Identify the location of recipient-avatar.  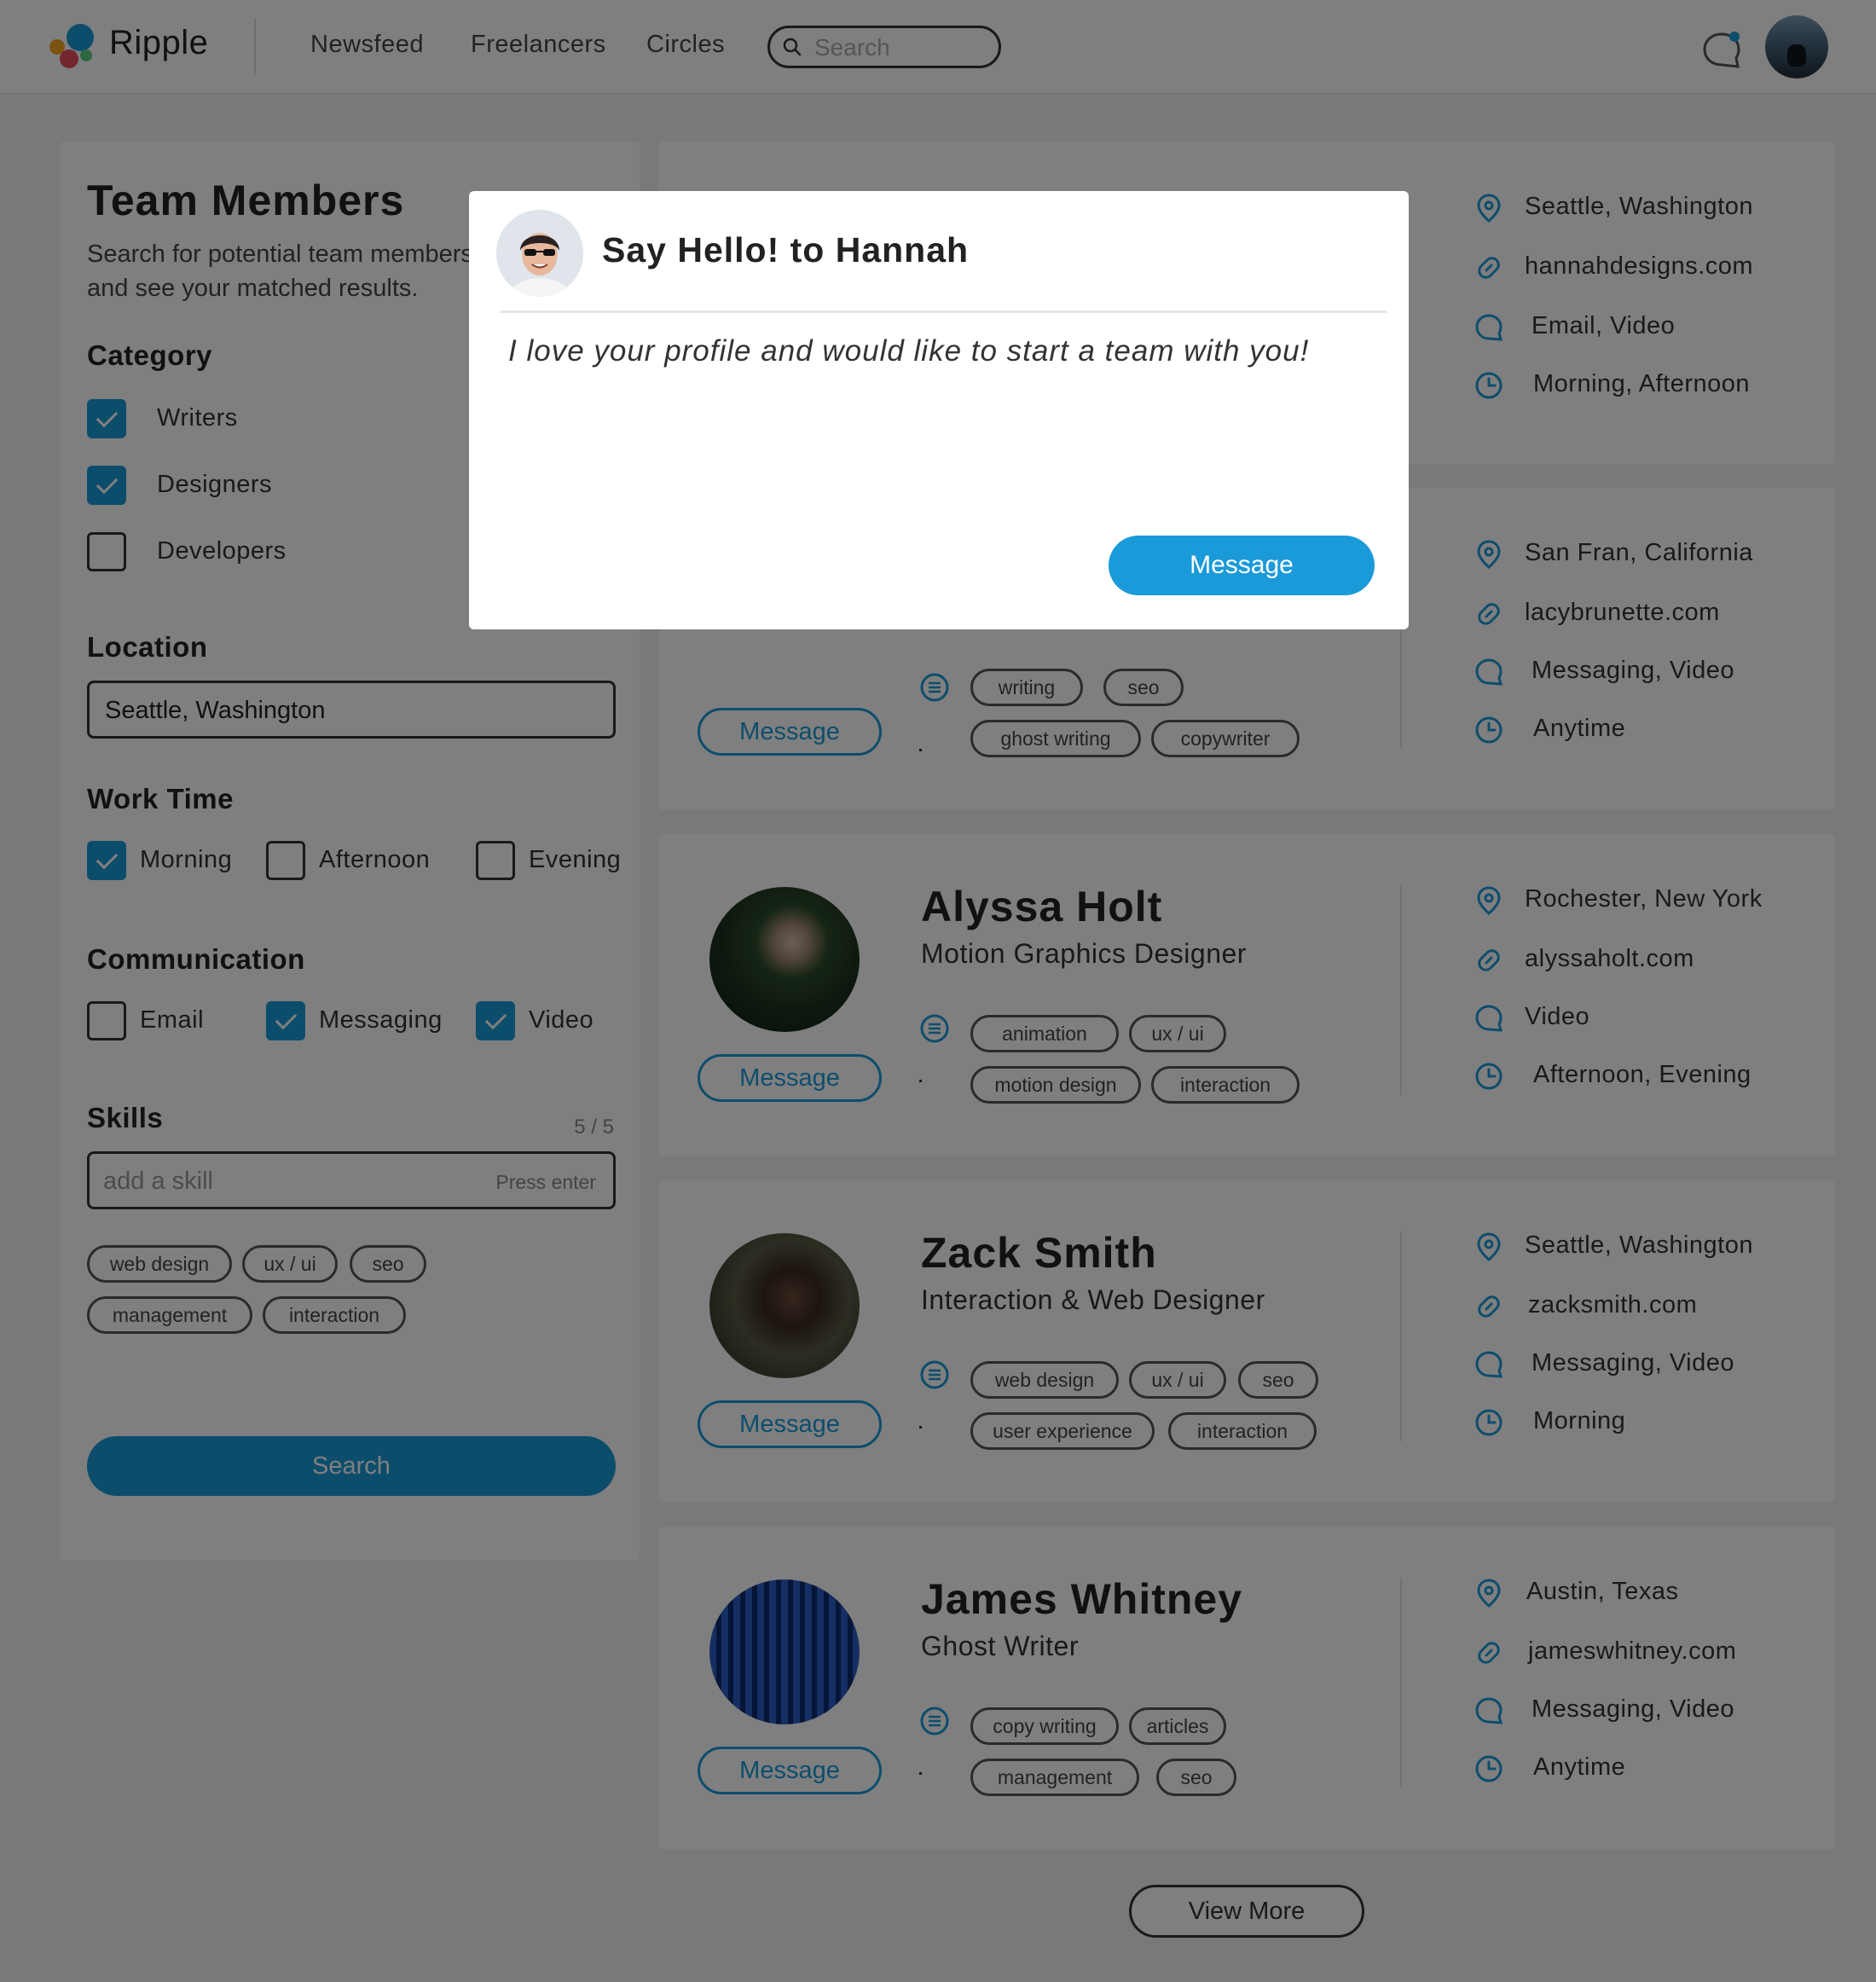
(539, 253).